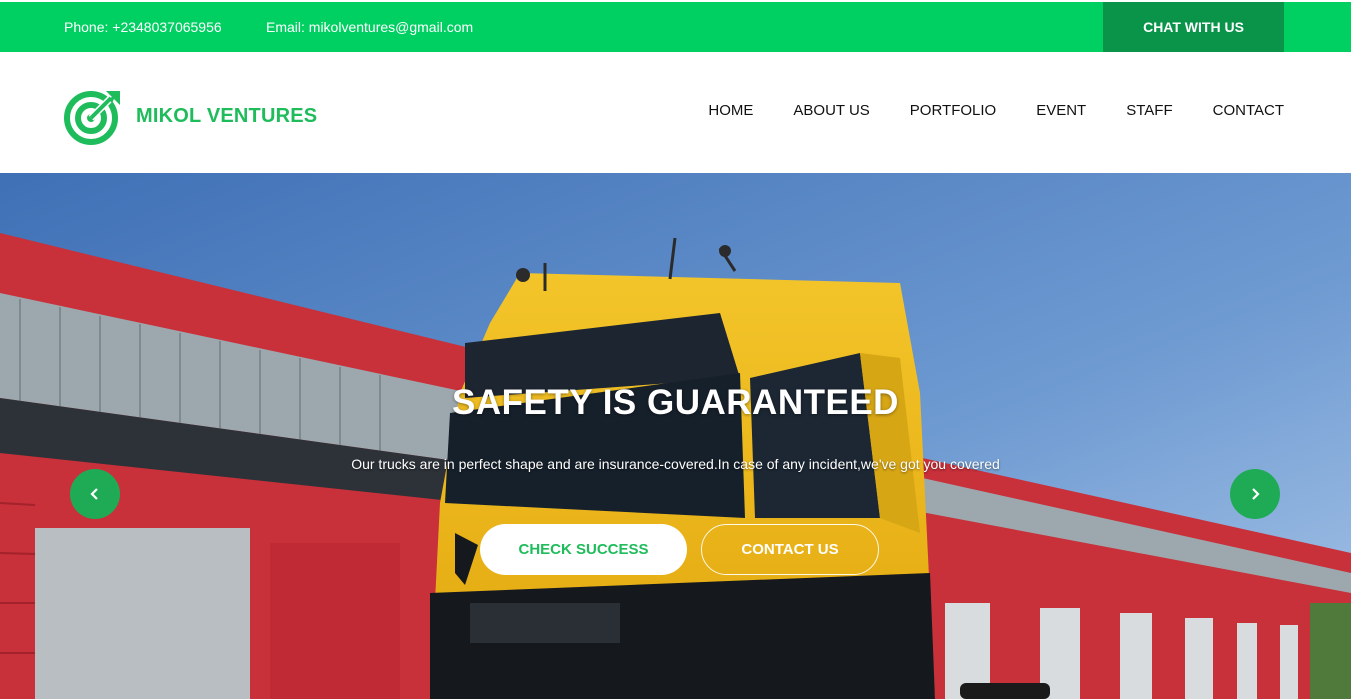 This screenshot has height=699, width=1351. Describe the element at coordinates (953, 110) in the screenshot. I see `nav-portfolio: PORTFOLIO` at that location.